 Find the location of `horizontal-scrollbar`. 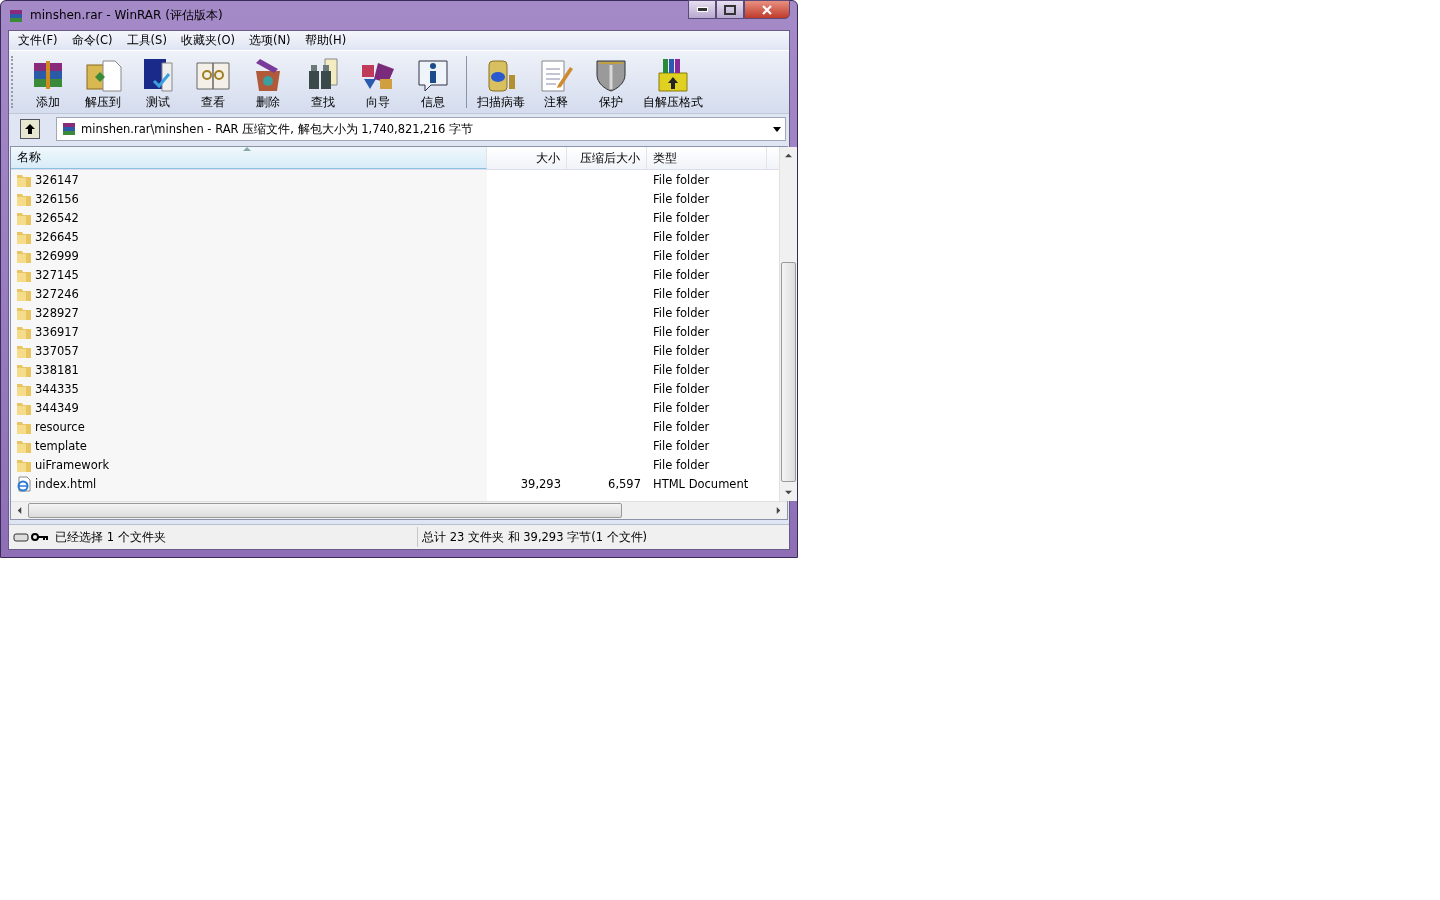

horizontal-scrollbar is located at coordinates (399, 510).